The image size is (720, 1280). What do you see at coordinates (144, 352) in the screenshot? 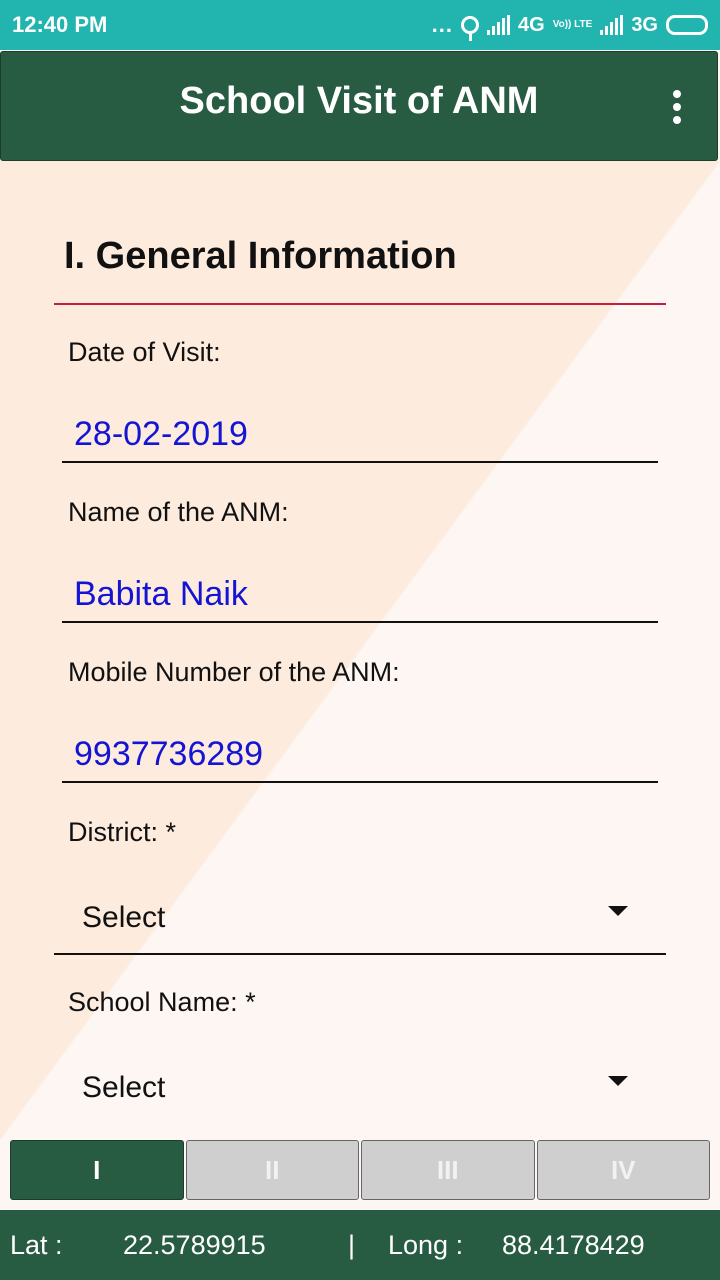
I see `date-of-visit-label: Date of Visit:` at bounding box center [144, 352].